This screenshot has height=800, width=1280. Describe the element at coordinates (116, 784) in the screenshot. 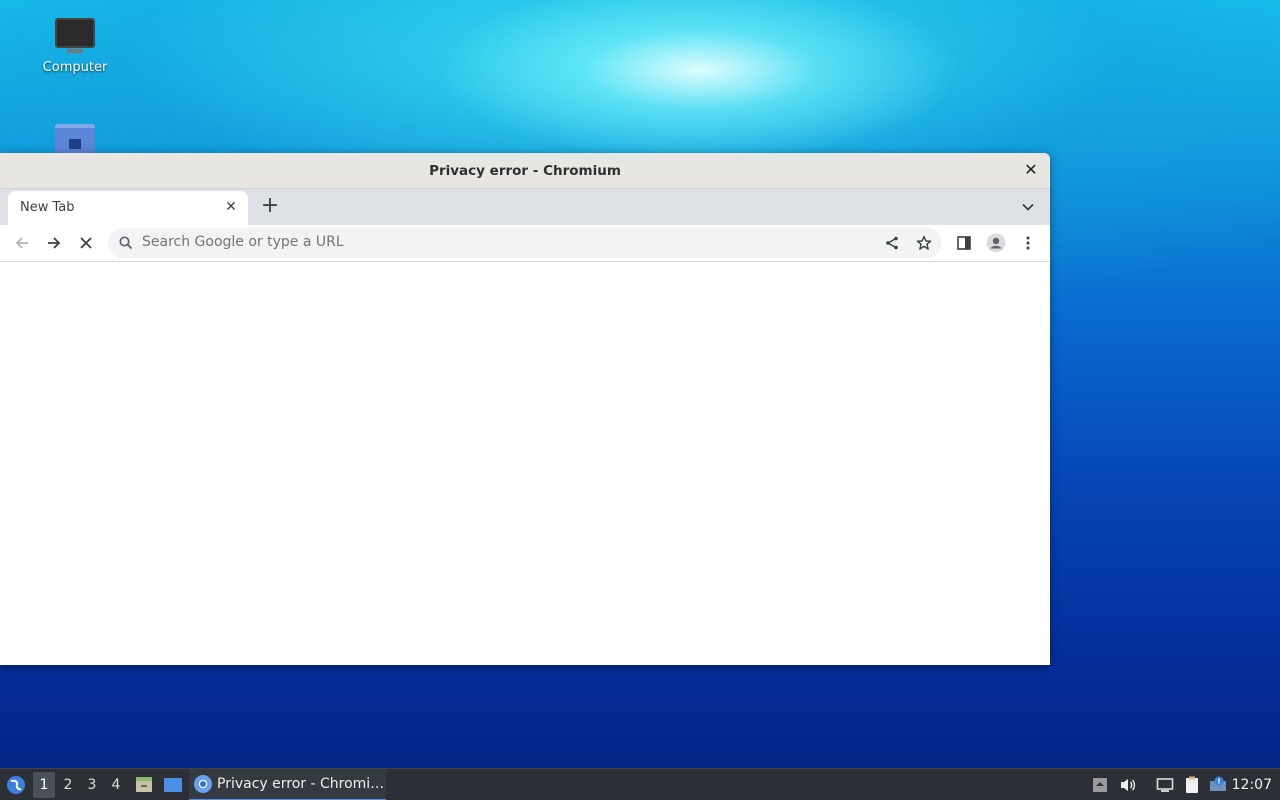

I see `workspace-4: 4` at that location.